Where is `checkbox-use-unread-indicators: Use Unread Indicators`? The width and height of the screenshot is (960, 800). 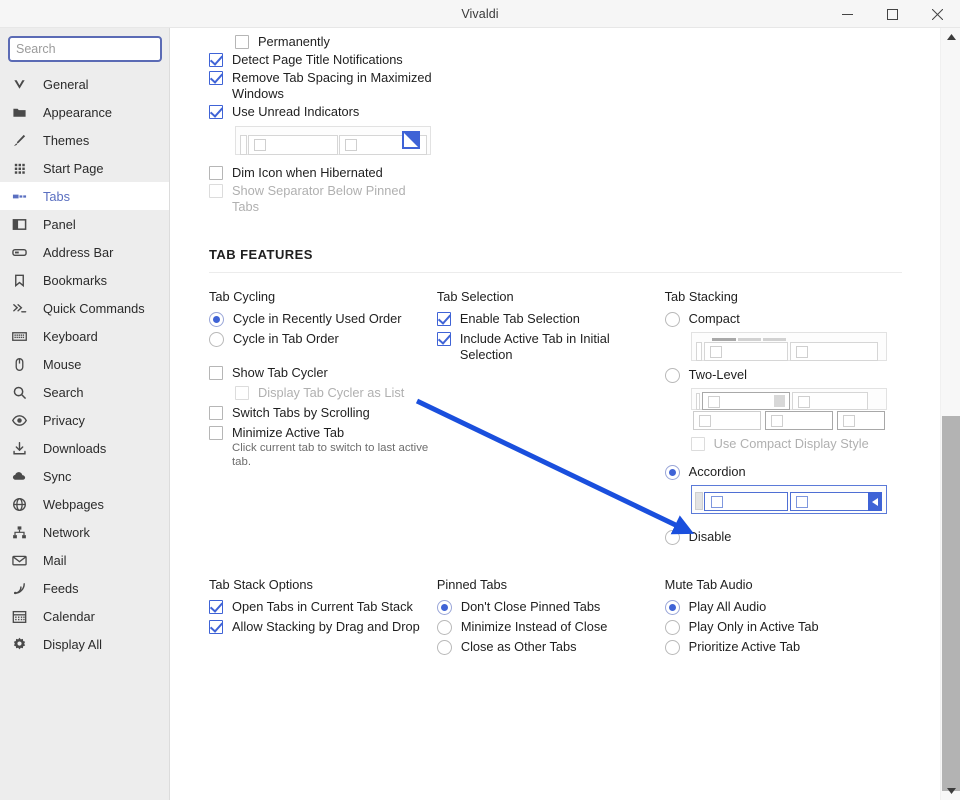 checkbox-use-unread-indicators: Use Unread Indicators is located at coordinates (555, 112).